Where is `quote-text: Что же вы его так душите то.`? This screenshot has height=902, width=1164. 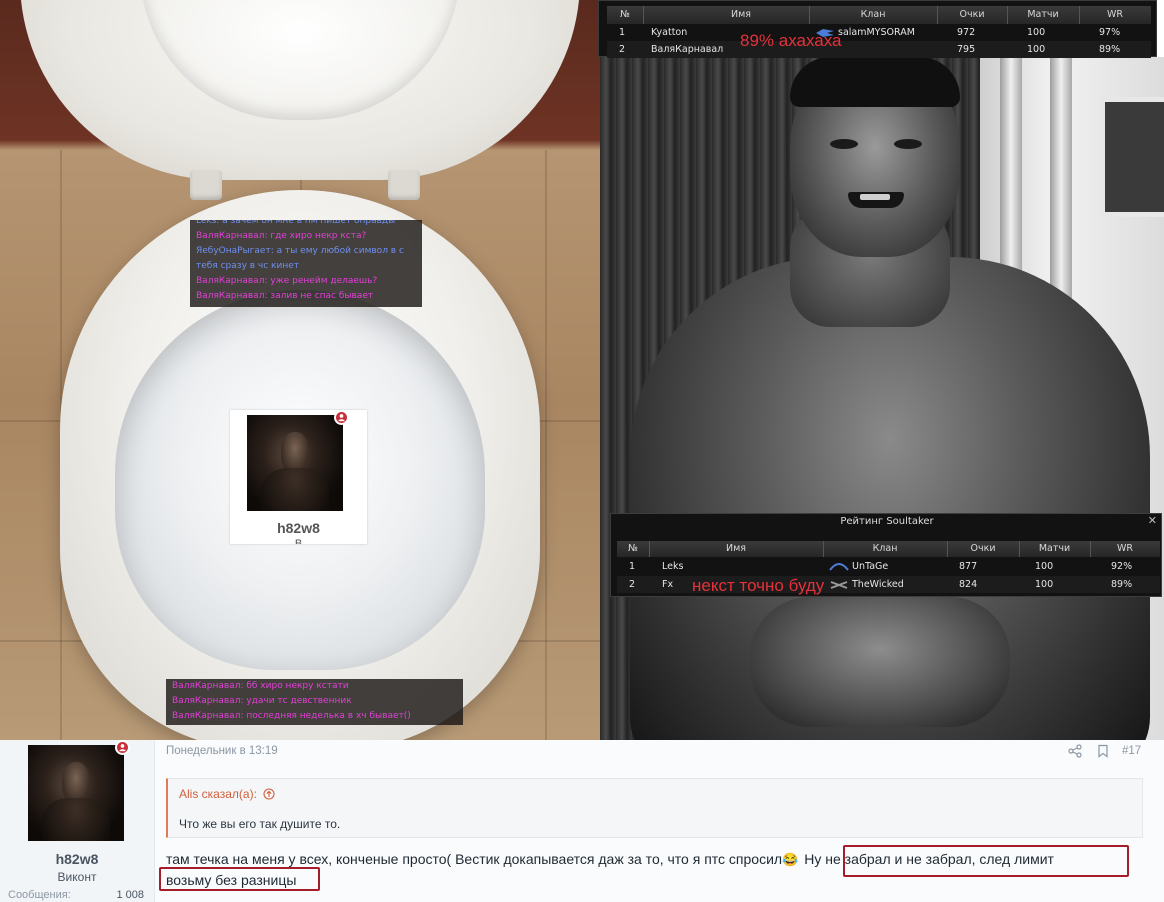 quote-text: Что же вы его так душите то. is located at coordinates (260, 824).